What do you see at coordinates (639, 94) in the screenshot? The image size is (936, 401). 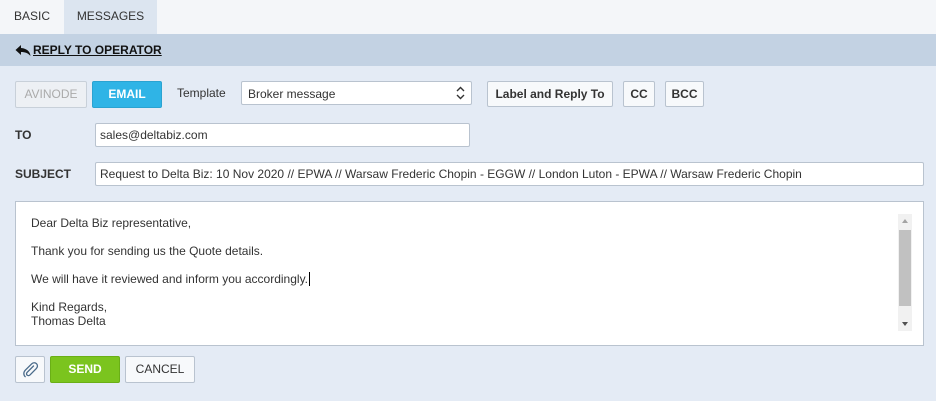 I see `cc-button: CC` at bounding box center [639, 94].